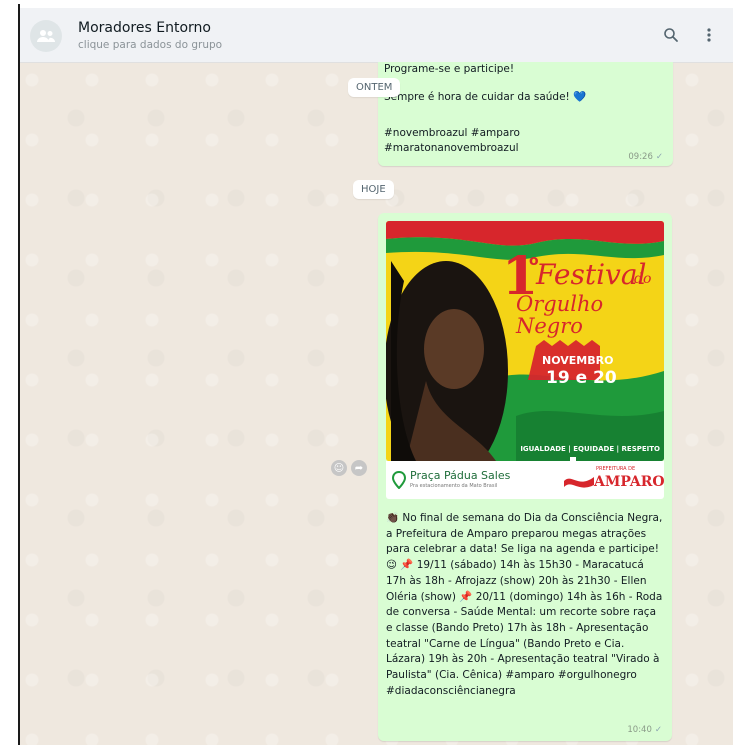  I want to click on poster-title-line2: Orgulho Negro, so click(560, 315).